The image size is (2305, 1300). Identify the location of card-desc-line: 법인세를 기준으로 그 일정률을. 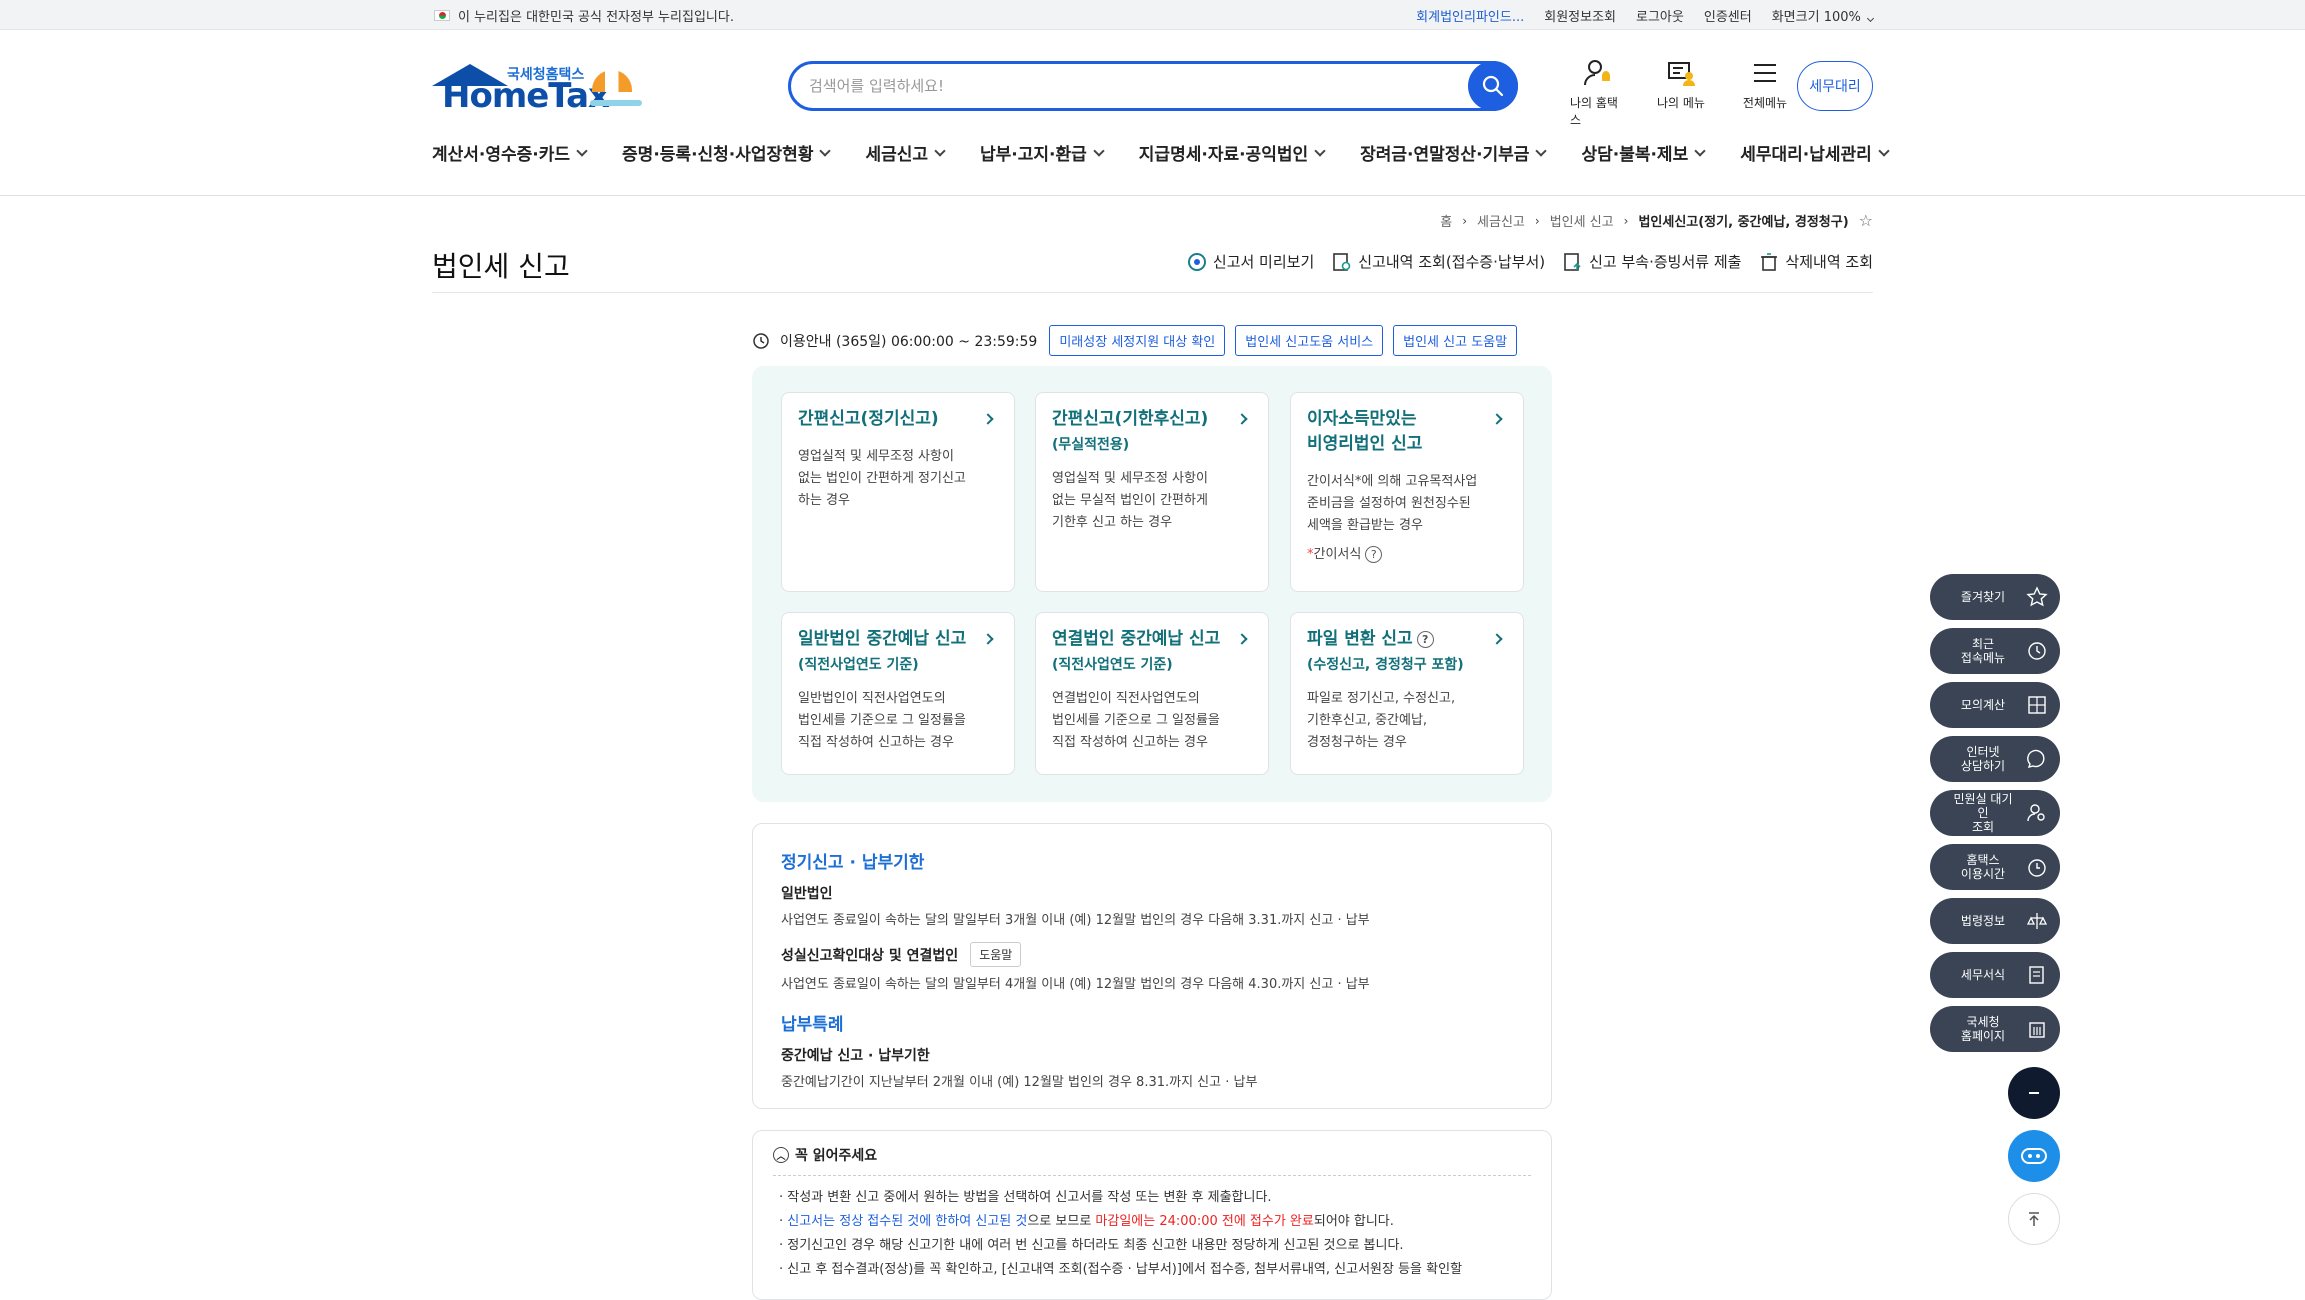
(882, 720).